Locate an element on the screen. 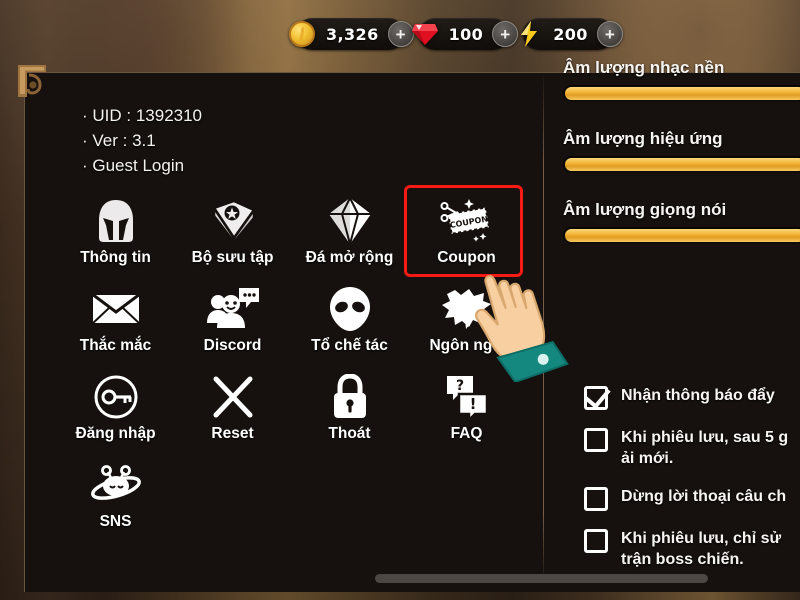 This screenshot has width=800, height=600. gem-icon is located at coordinates (425, 34).